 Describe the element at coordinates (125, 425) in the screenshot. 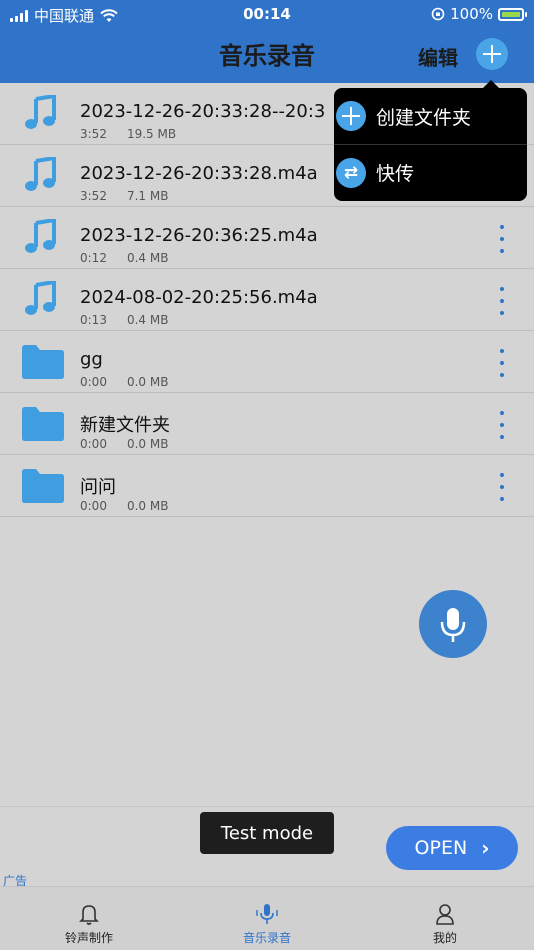

I see `folder-name: 新建文件夹` at that location.